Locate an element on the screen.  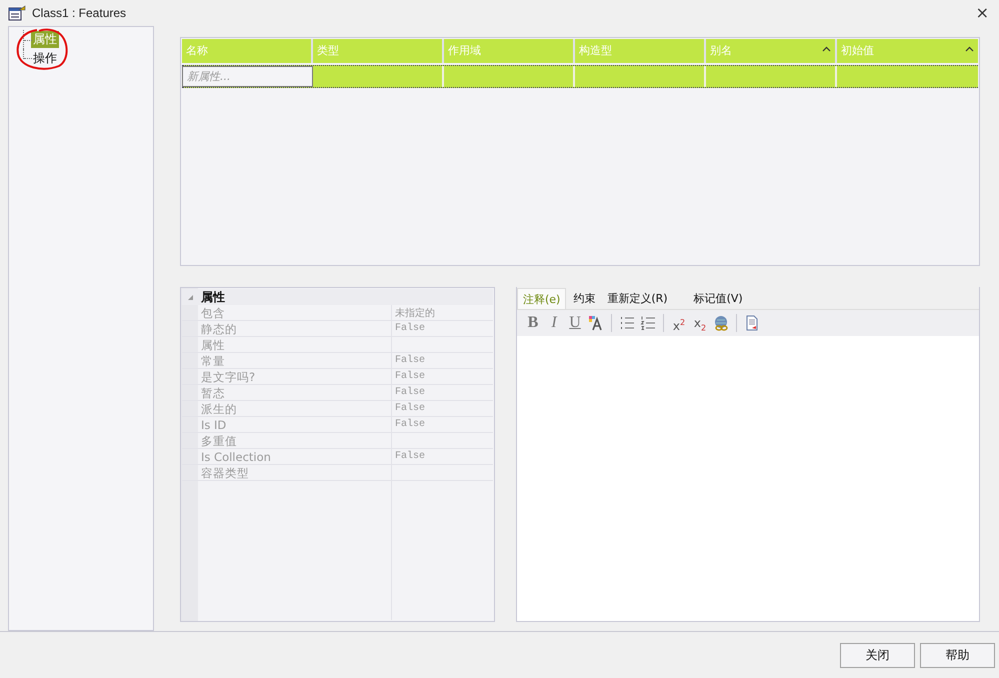
class-icon is located at coordinates (17, 13).